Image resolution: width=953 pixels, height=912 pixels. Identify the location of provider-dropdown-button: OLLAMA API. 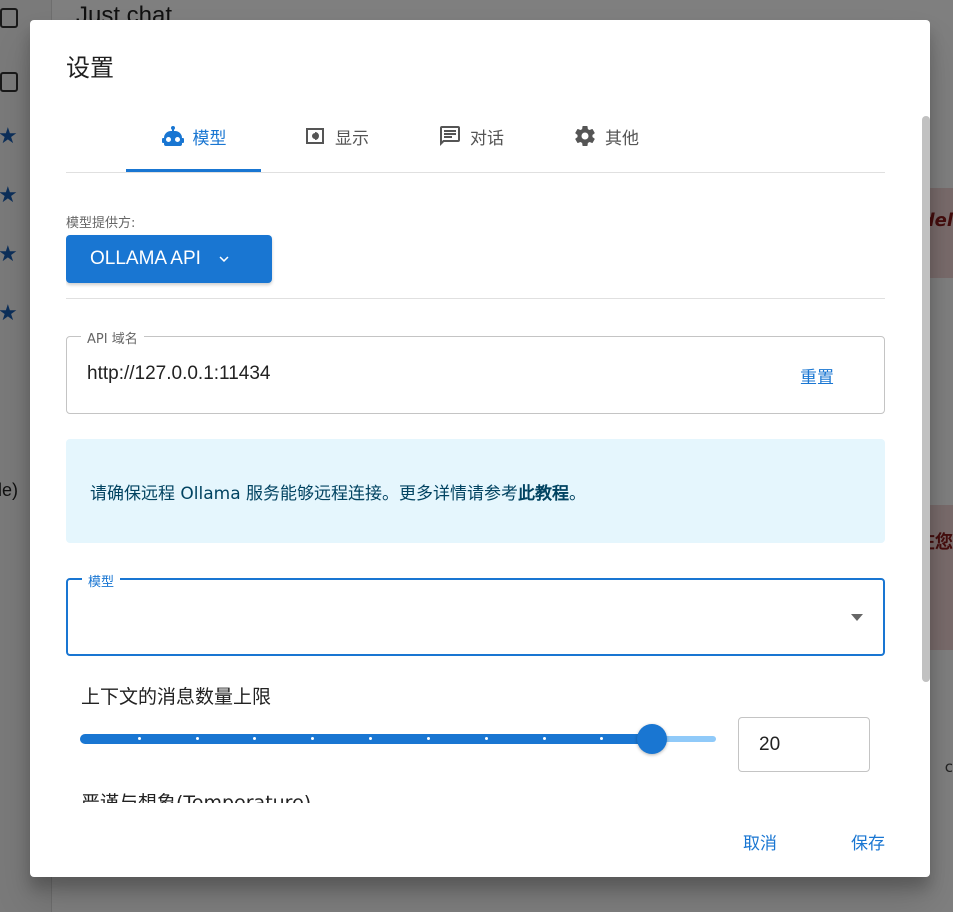
(169, 259).